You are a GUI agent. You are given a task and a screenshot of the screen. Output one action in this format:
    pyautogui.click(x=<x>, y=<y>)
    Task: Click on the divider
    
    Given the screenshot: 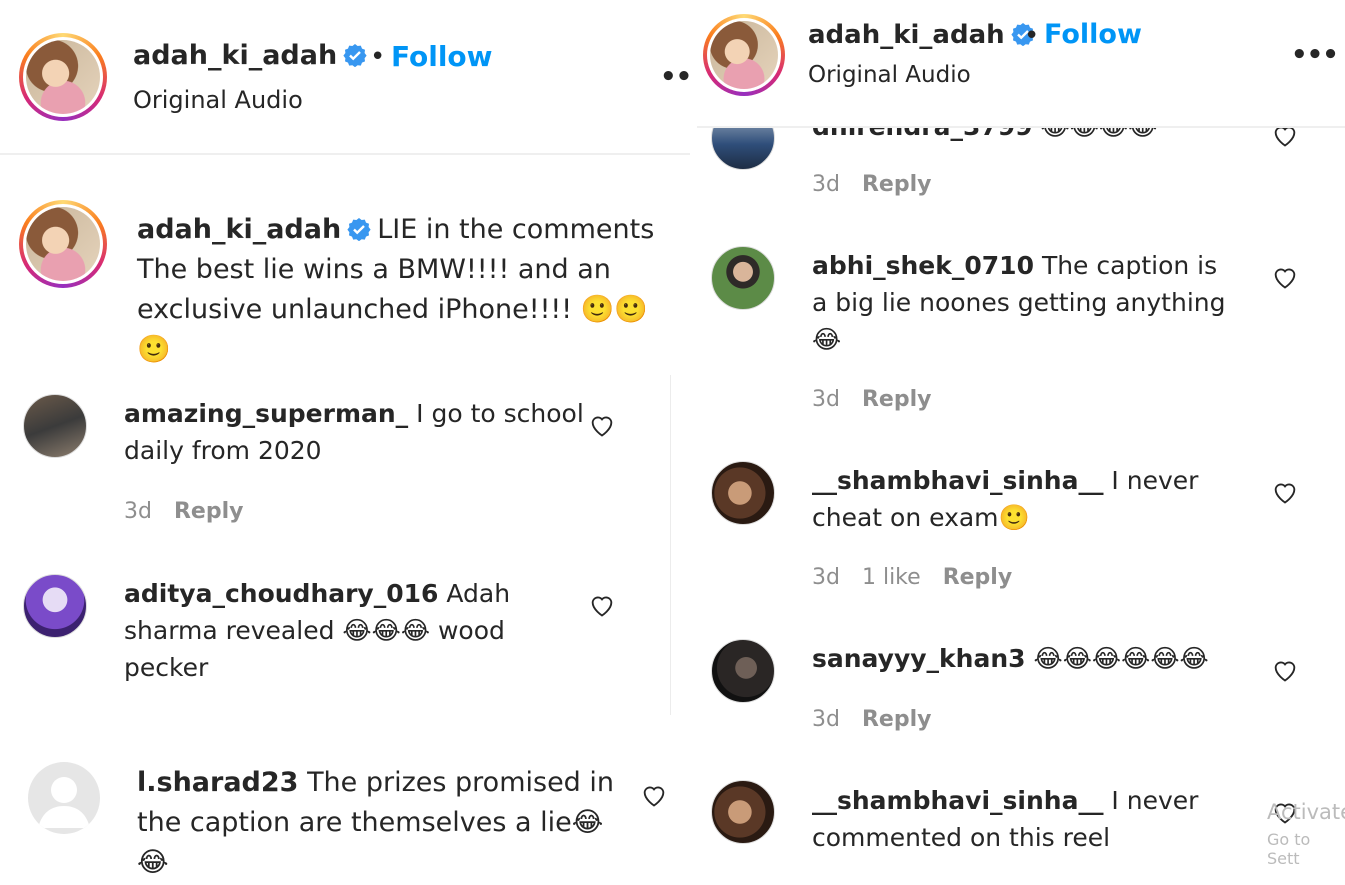 What is the action you would take?
    pyautogui.click(x=670, y=545)
    